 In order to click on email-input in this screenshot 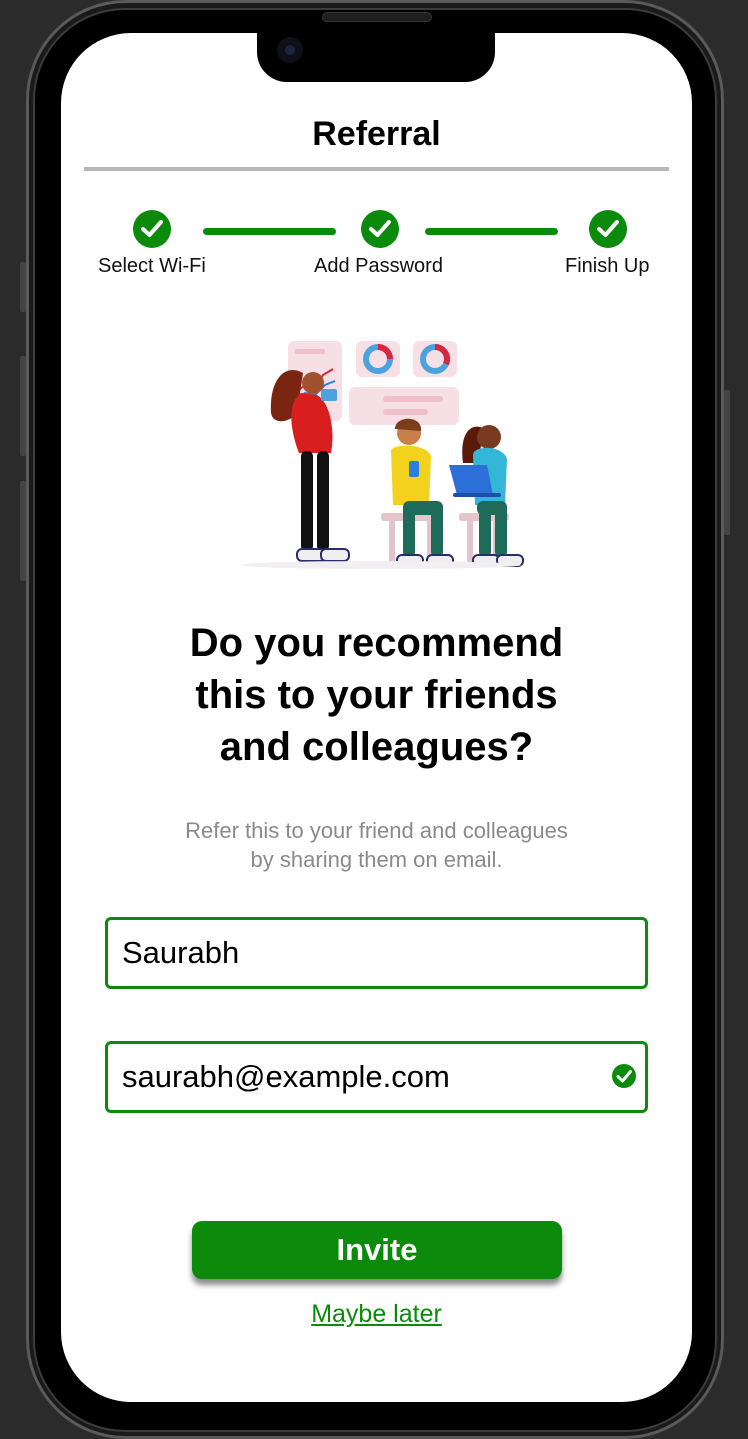, I will do `click(357, 1077)`.